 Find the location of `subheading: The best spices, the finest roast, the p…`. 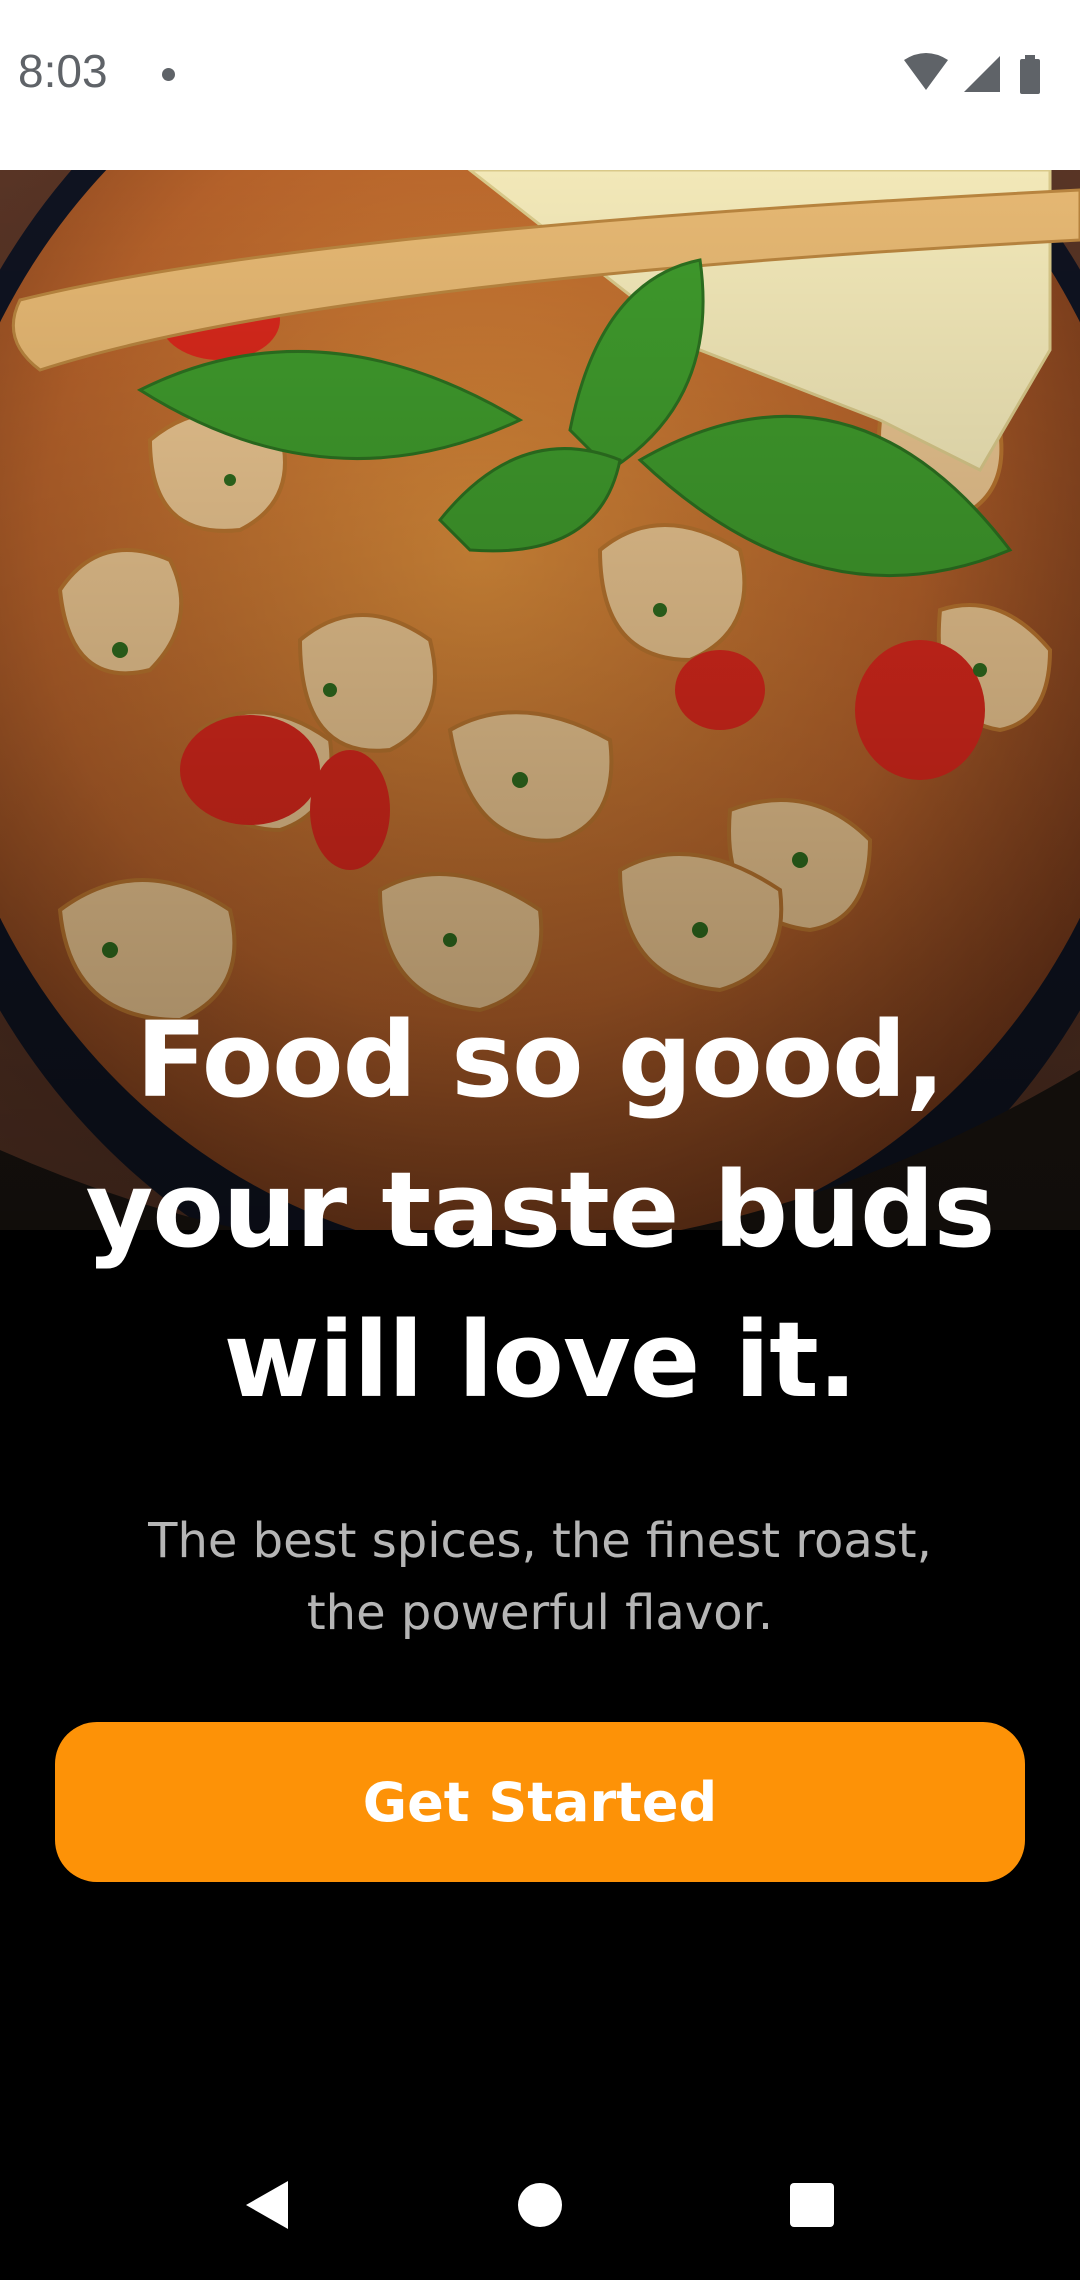

subheading: The best spices, the finest roast, the p… is located at coordinates (540, 1577).